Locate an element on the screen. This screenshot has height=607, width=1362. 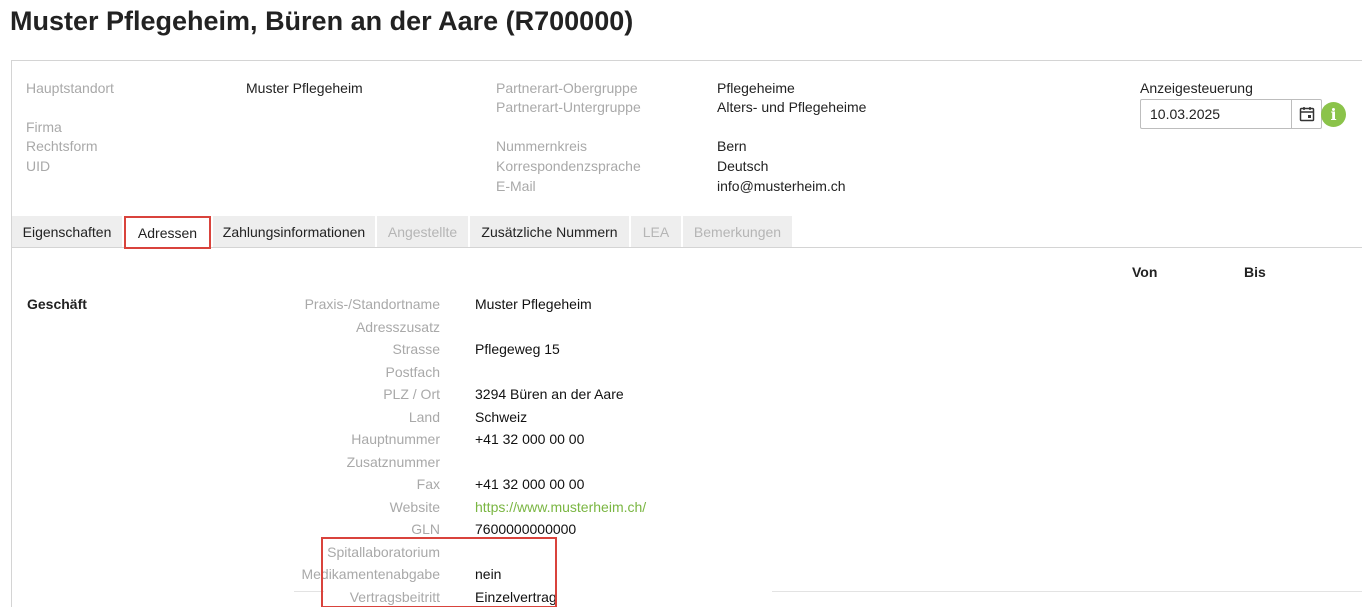
row-label: Strasse is located at coordinates (416, 349).